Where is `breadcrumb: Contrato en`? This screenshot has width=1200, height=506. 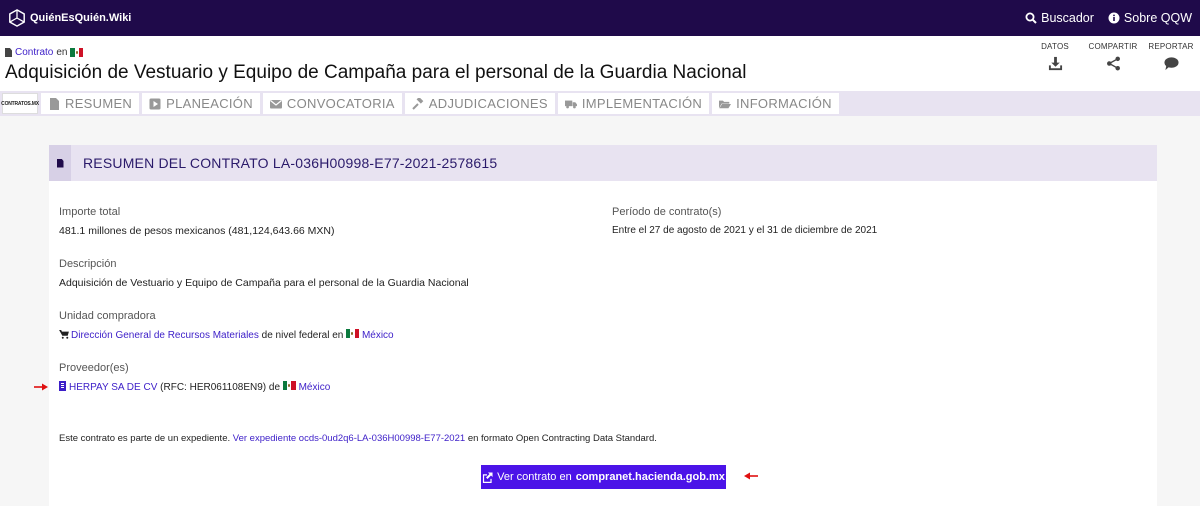
breadcrumb: Contrato en is located at coordinates (44, 52).